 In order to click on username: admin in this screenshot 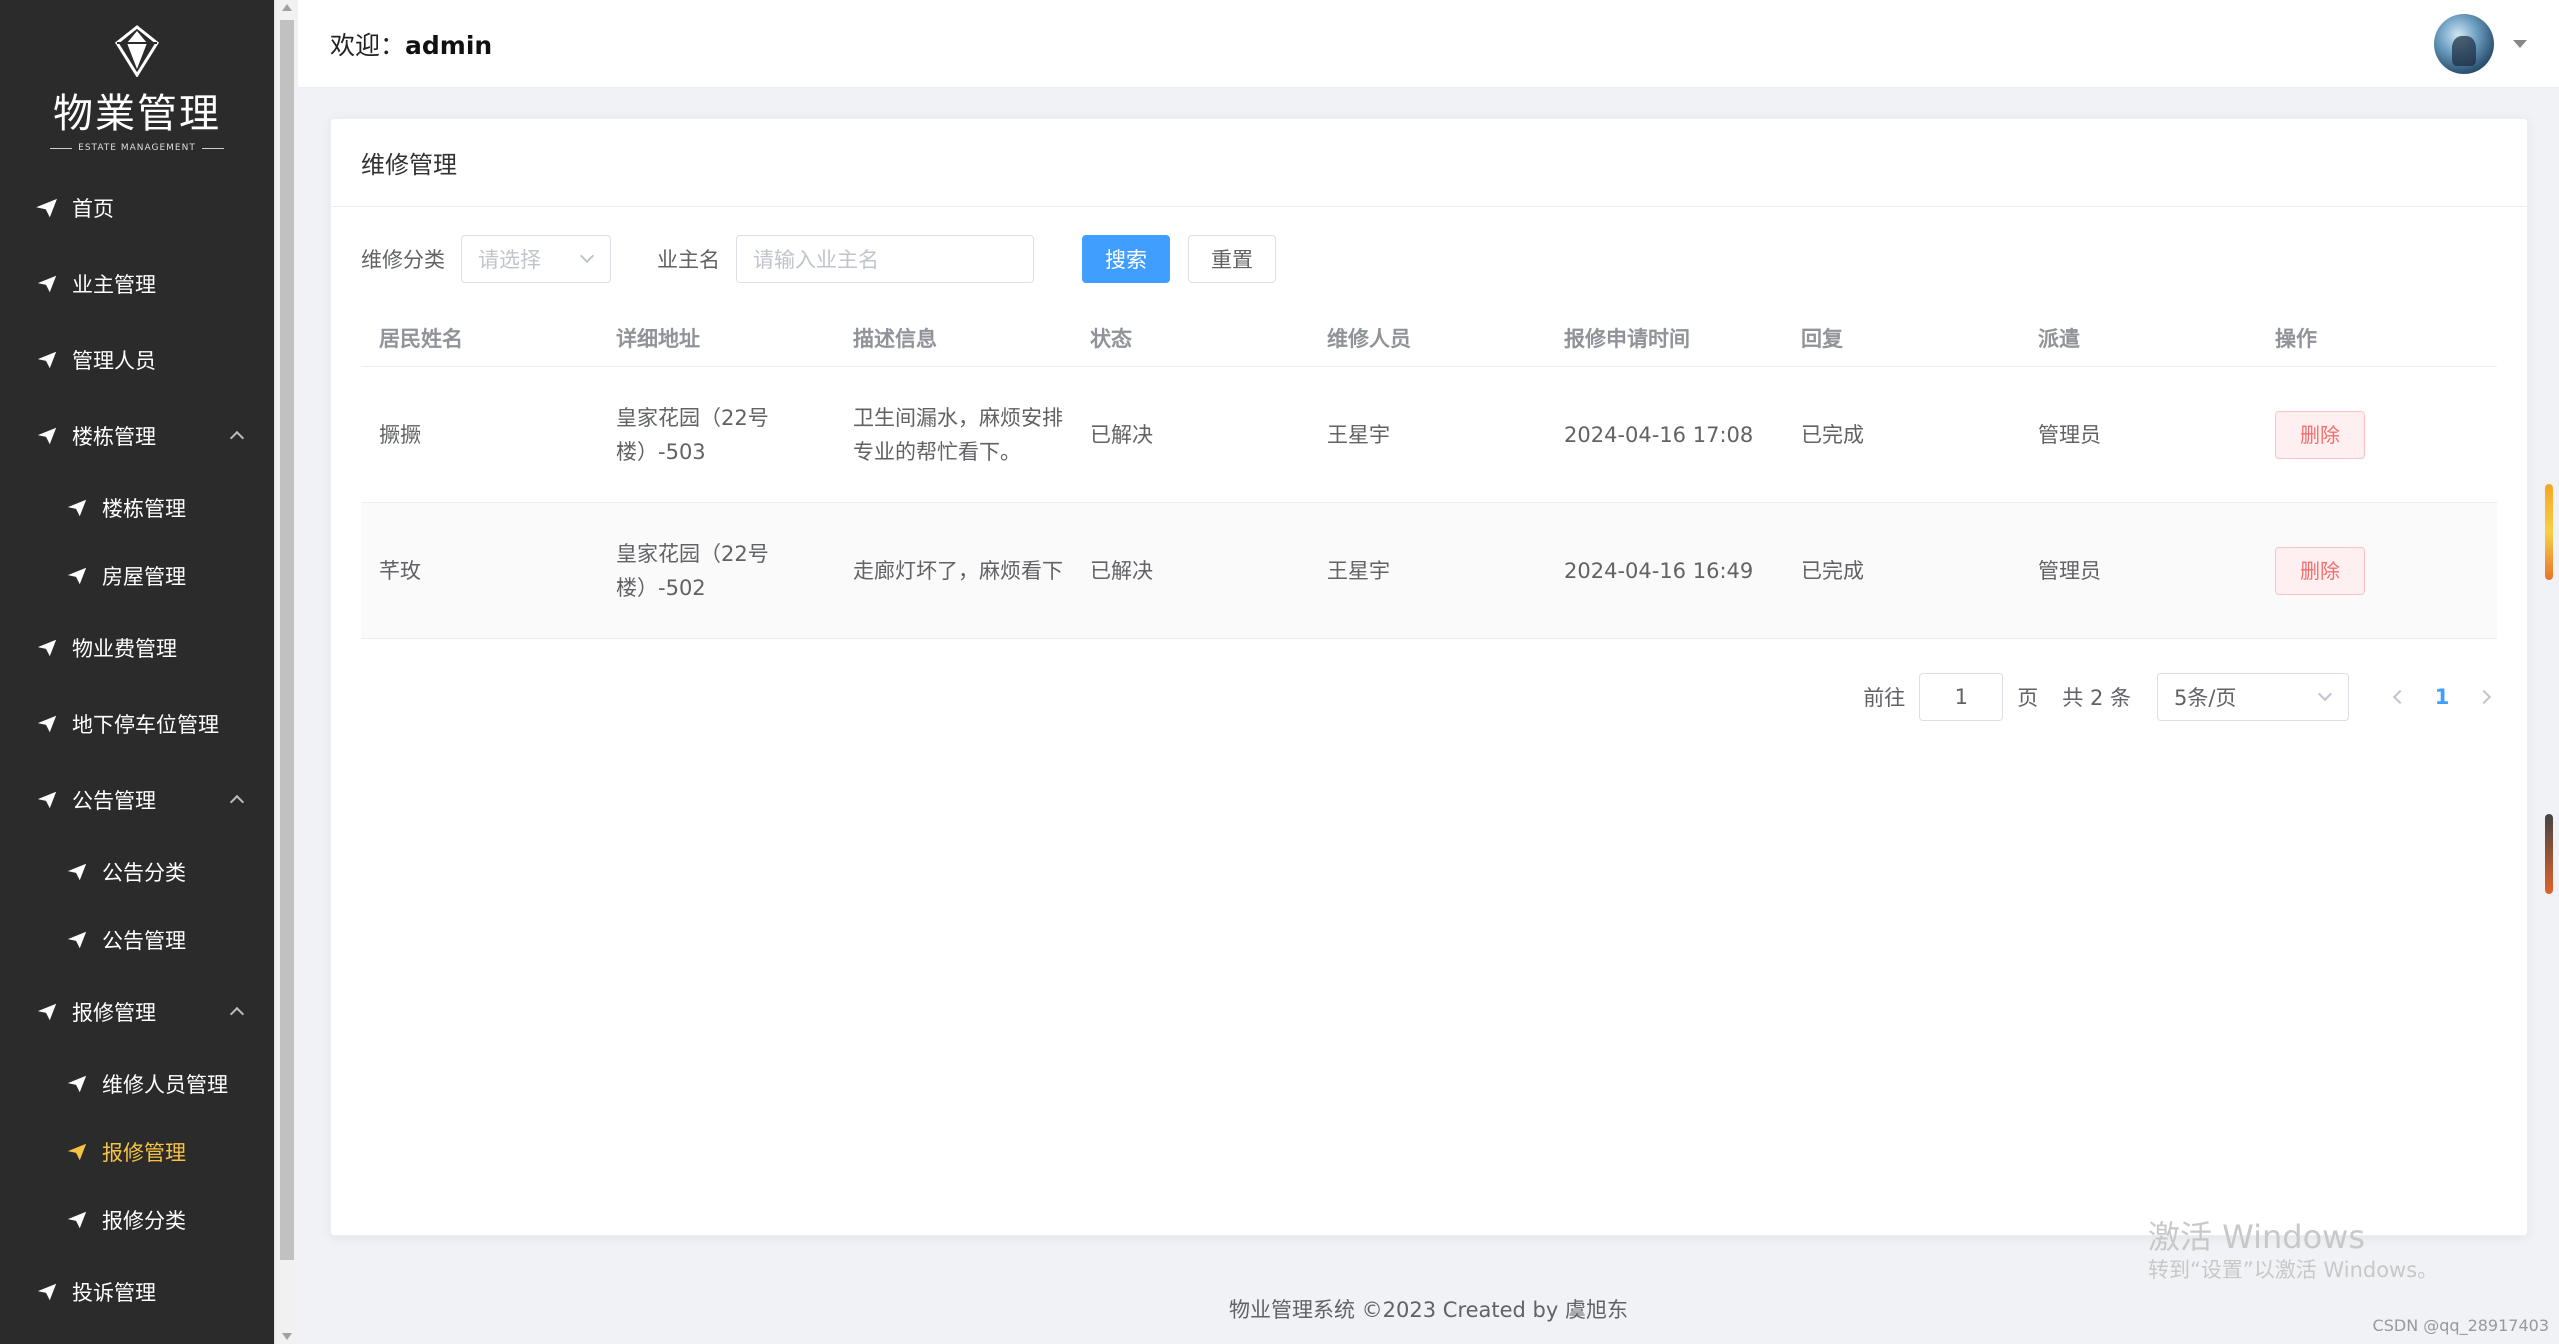, I will do `click(449, 45)`.